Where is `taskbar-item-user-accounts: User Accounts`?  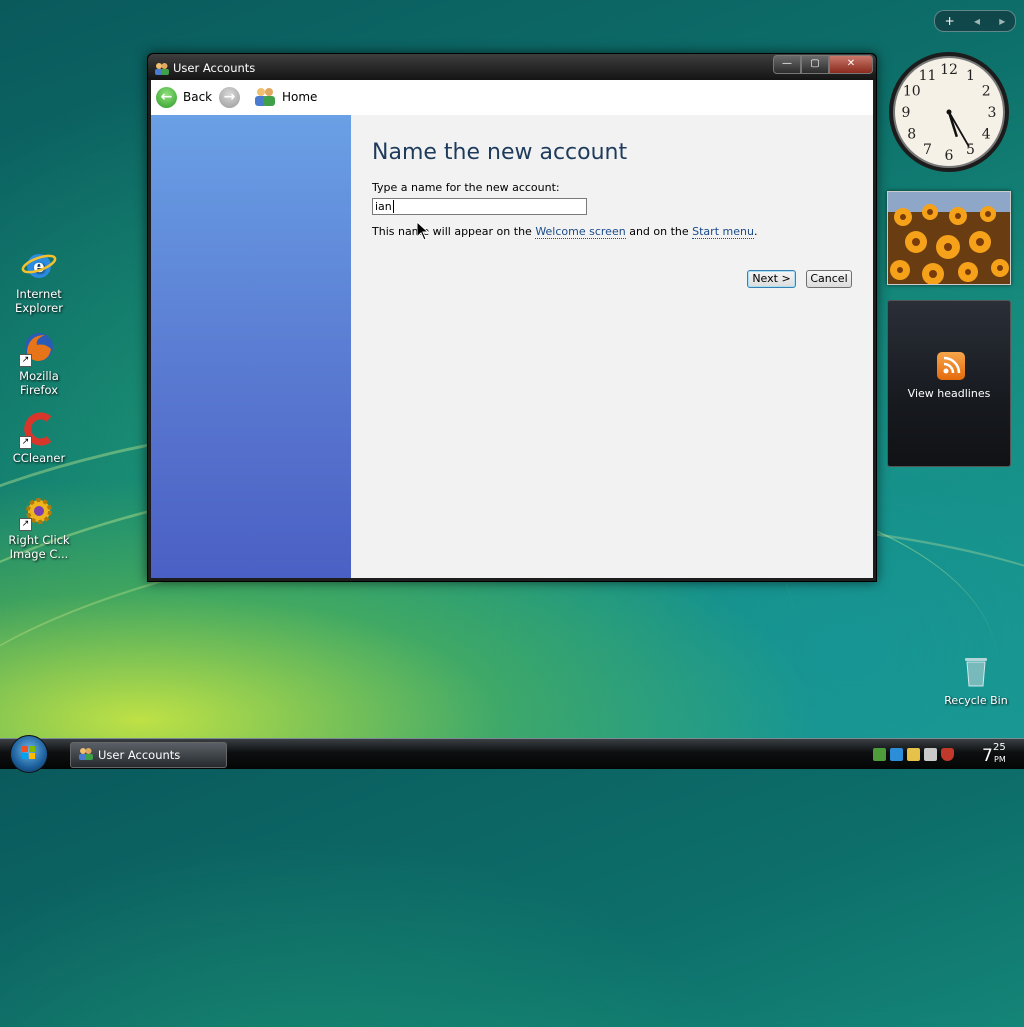
taskbar-item-user-accounts: User Accounts is located at coordinates (148, 755).